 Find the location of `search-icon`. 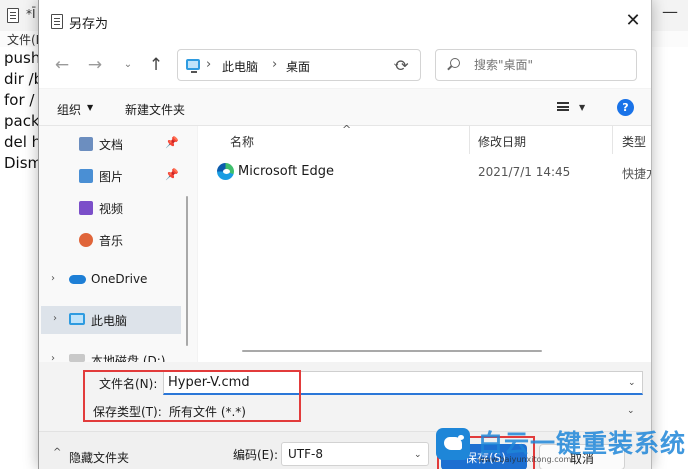

search-icon is located at coordinates (455, 63).